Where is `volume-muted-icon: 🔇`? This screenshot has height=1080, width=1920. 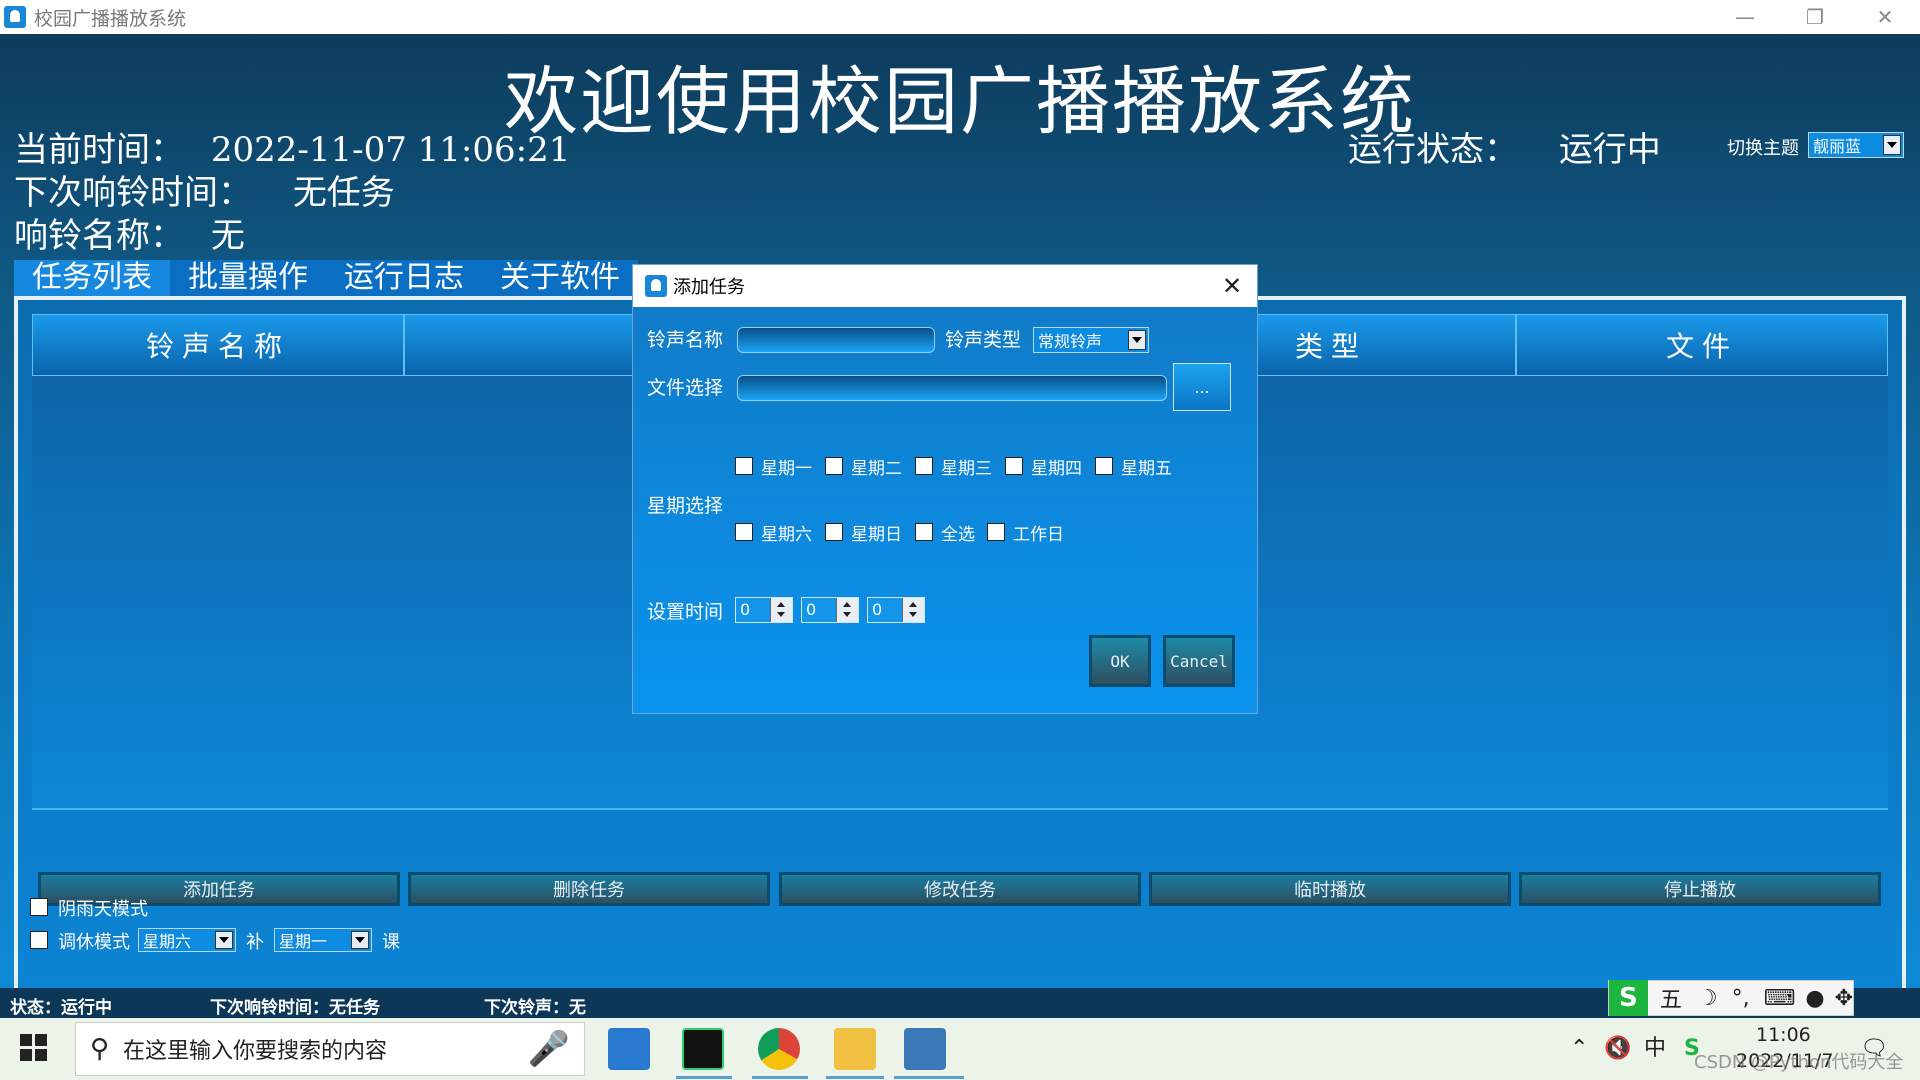 volume-muted-icon: 🔇 is located at coordinates (1617, 1049).